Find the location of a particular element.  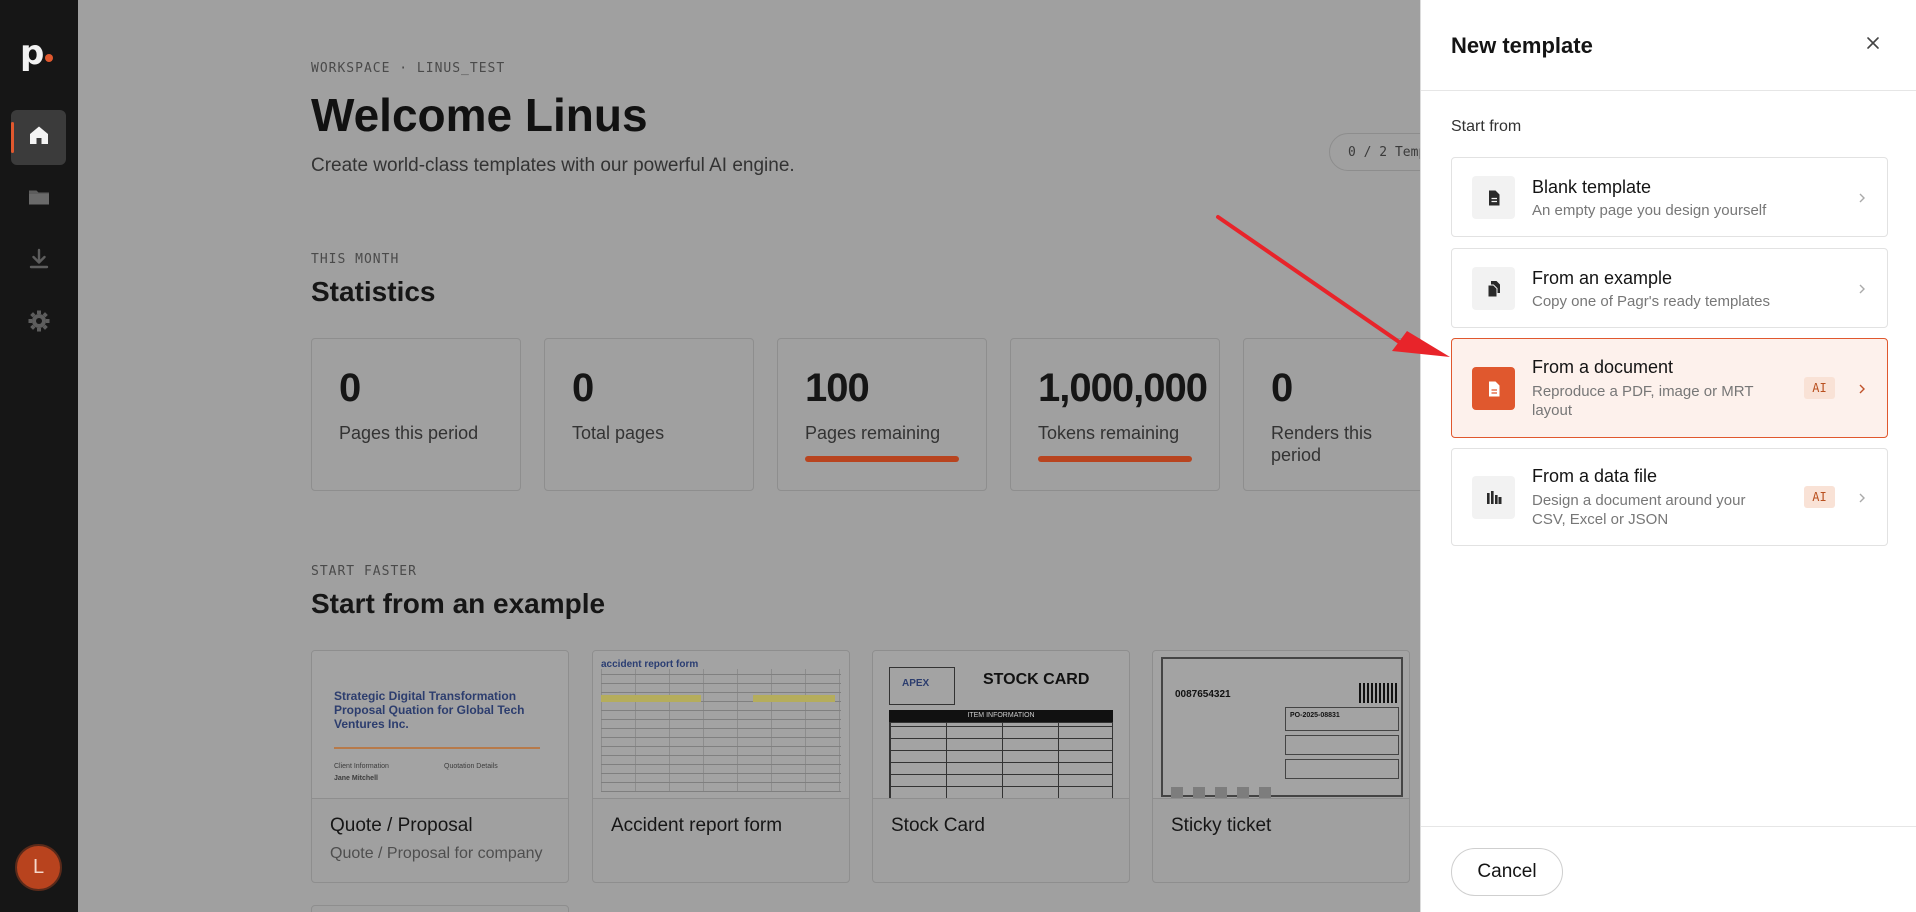

examples-eyebrow: START FASTER is located at coordinates (364, 571).